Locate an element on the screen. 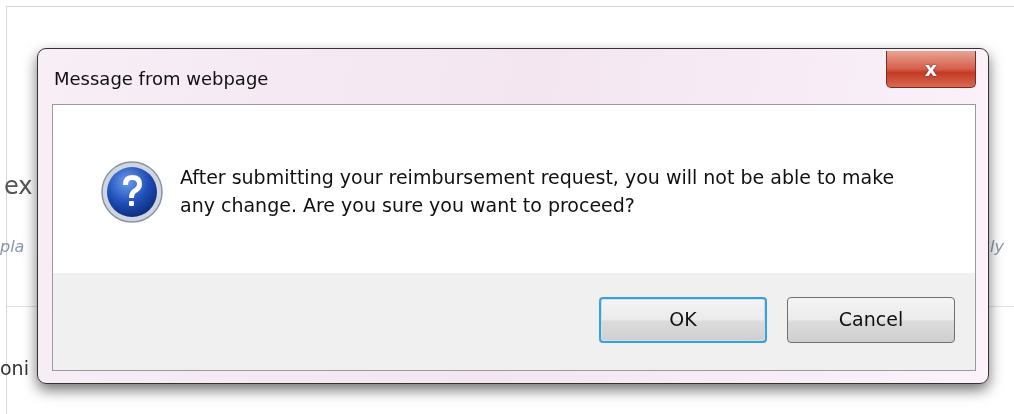 The width and height of the screenshot is (1014, 414). question-icon is located at coordinates (132, 192).